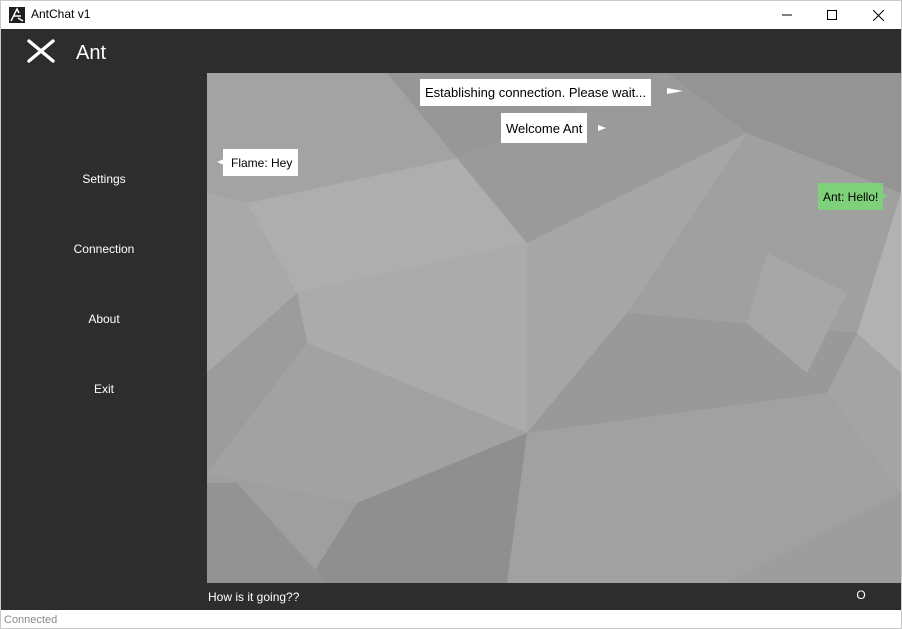 The image size is (902, 629). I want to click on title-bar: AntChat v1, so click(451, 15).